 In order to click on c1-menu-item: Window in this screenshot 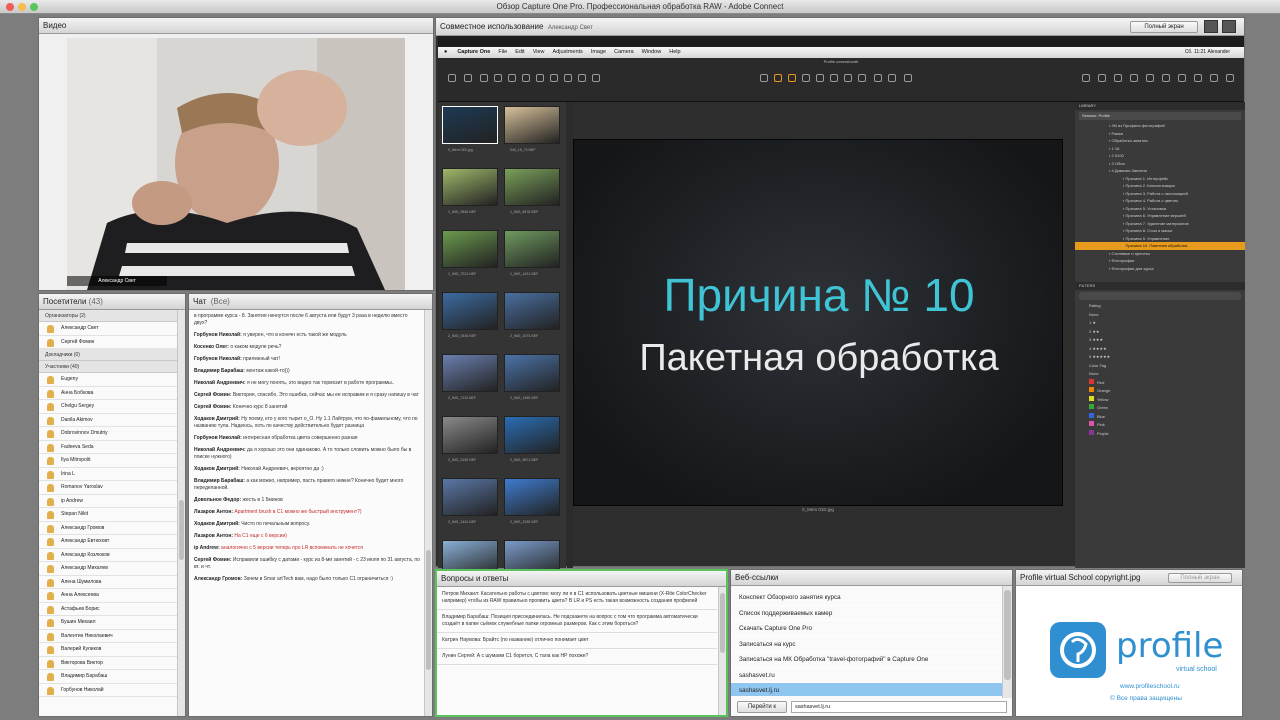, I will do `click(652, 52)`.